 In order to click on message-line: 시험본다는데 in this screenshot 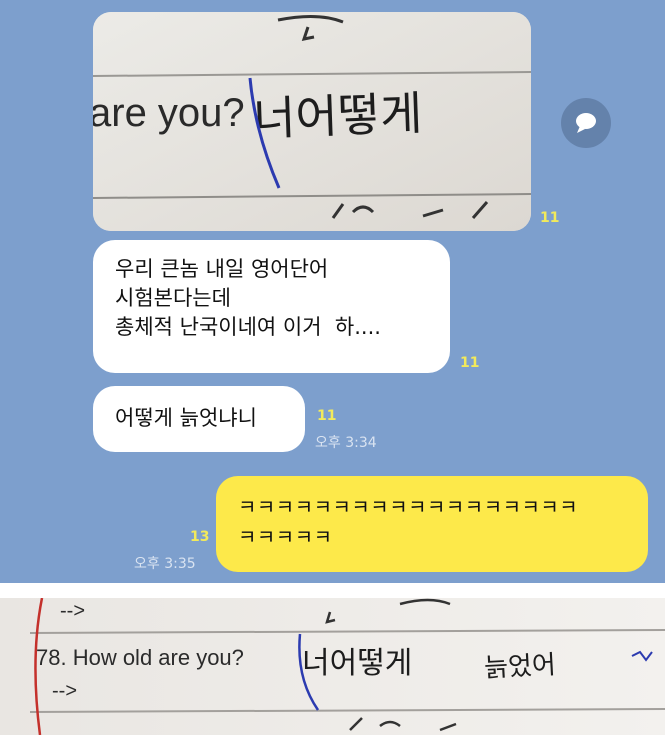, I will do `click(173, 298)`.